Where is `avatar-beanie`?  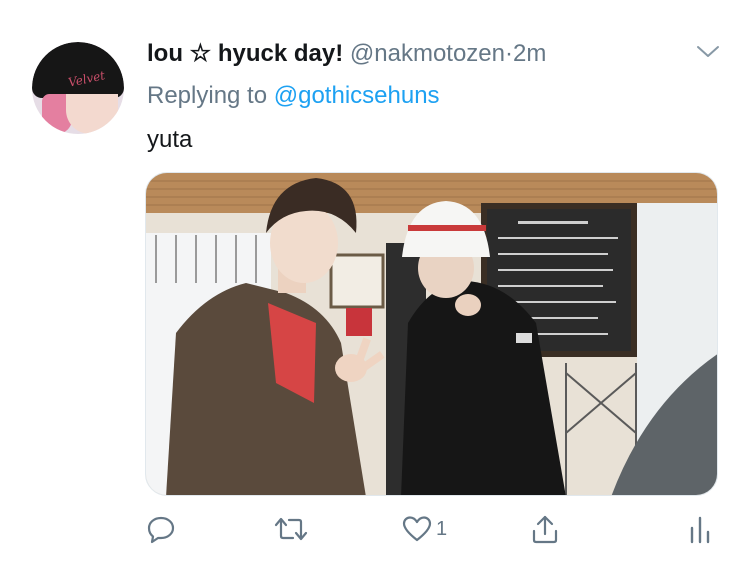
avatar-beanie is located at coordinates (78, 70).